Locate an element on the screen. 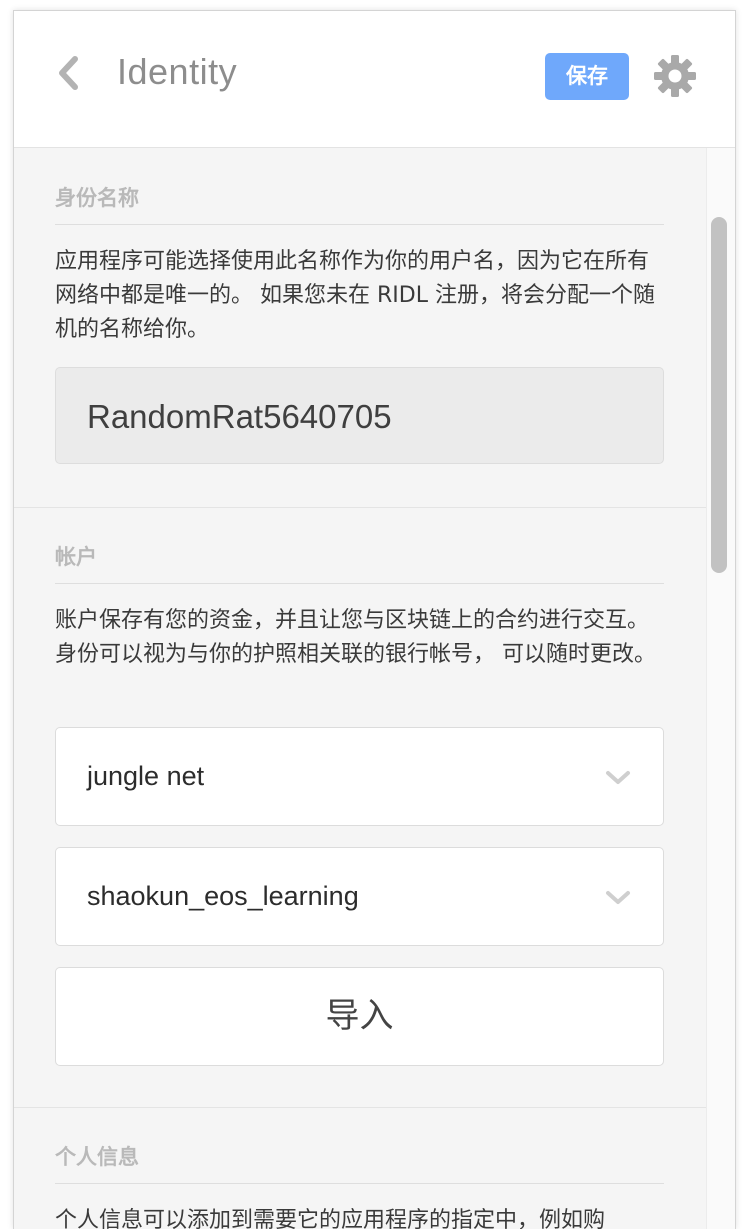 The image size is (748, 1229). identity-name-field: RandomRat5640705 is located at coordinates (359, 415).